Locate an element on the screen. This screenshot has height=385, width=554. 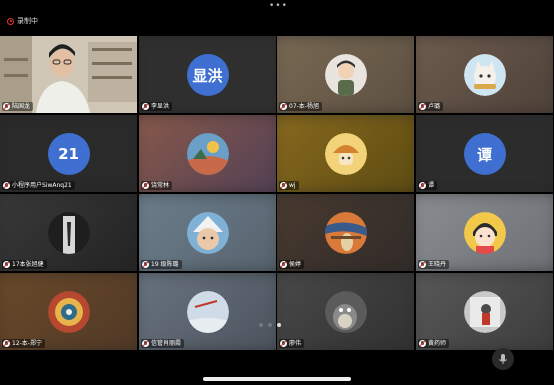
participant-name: wj is located at coordinates (292, 185).